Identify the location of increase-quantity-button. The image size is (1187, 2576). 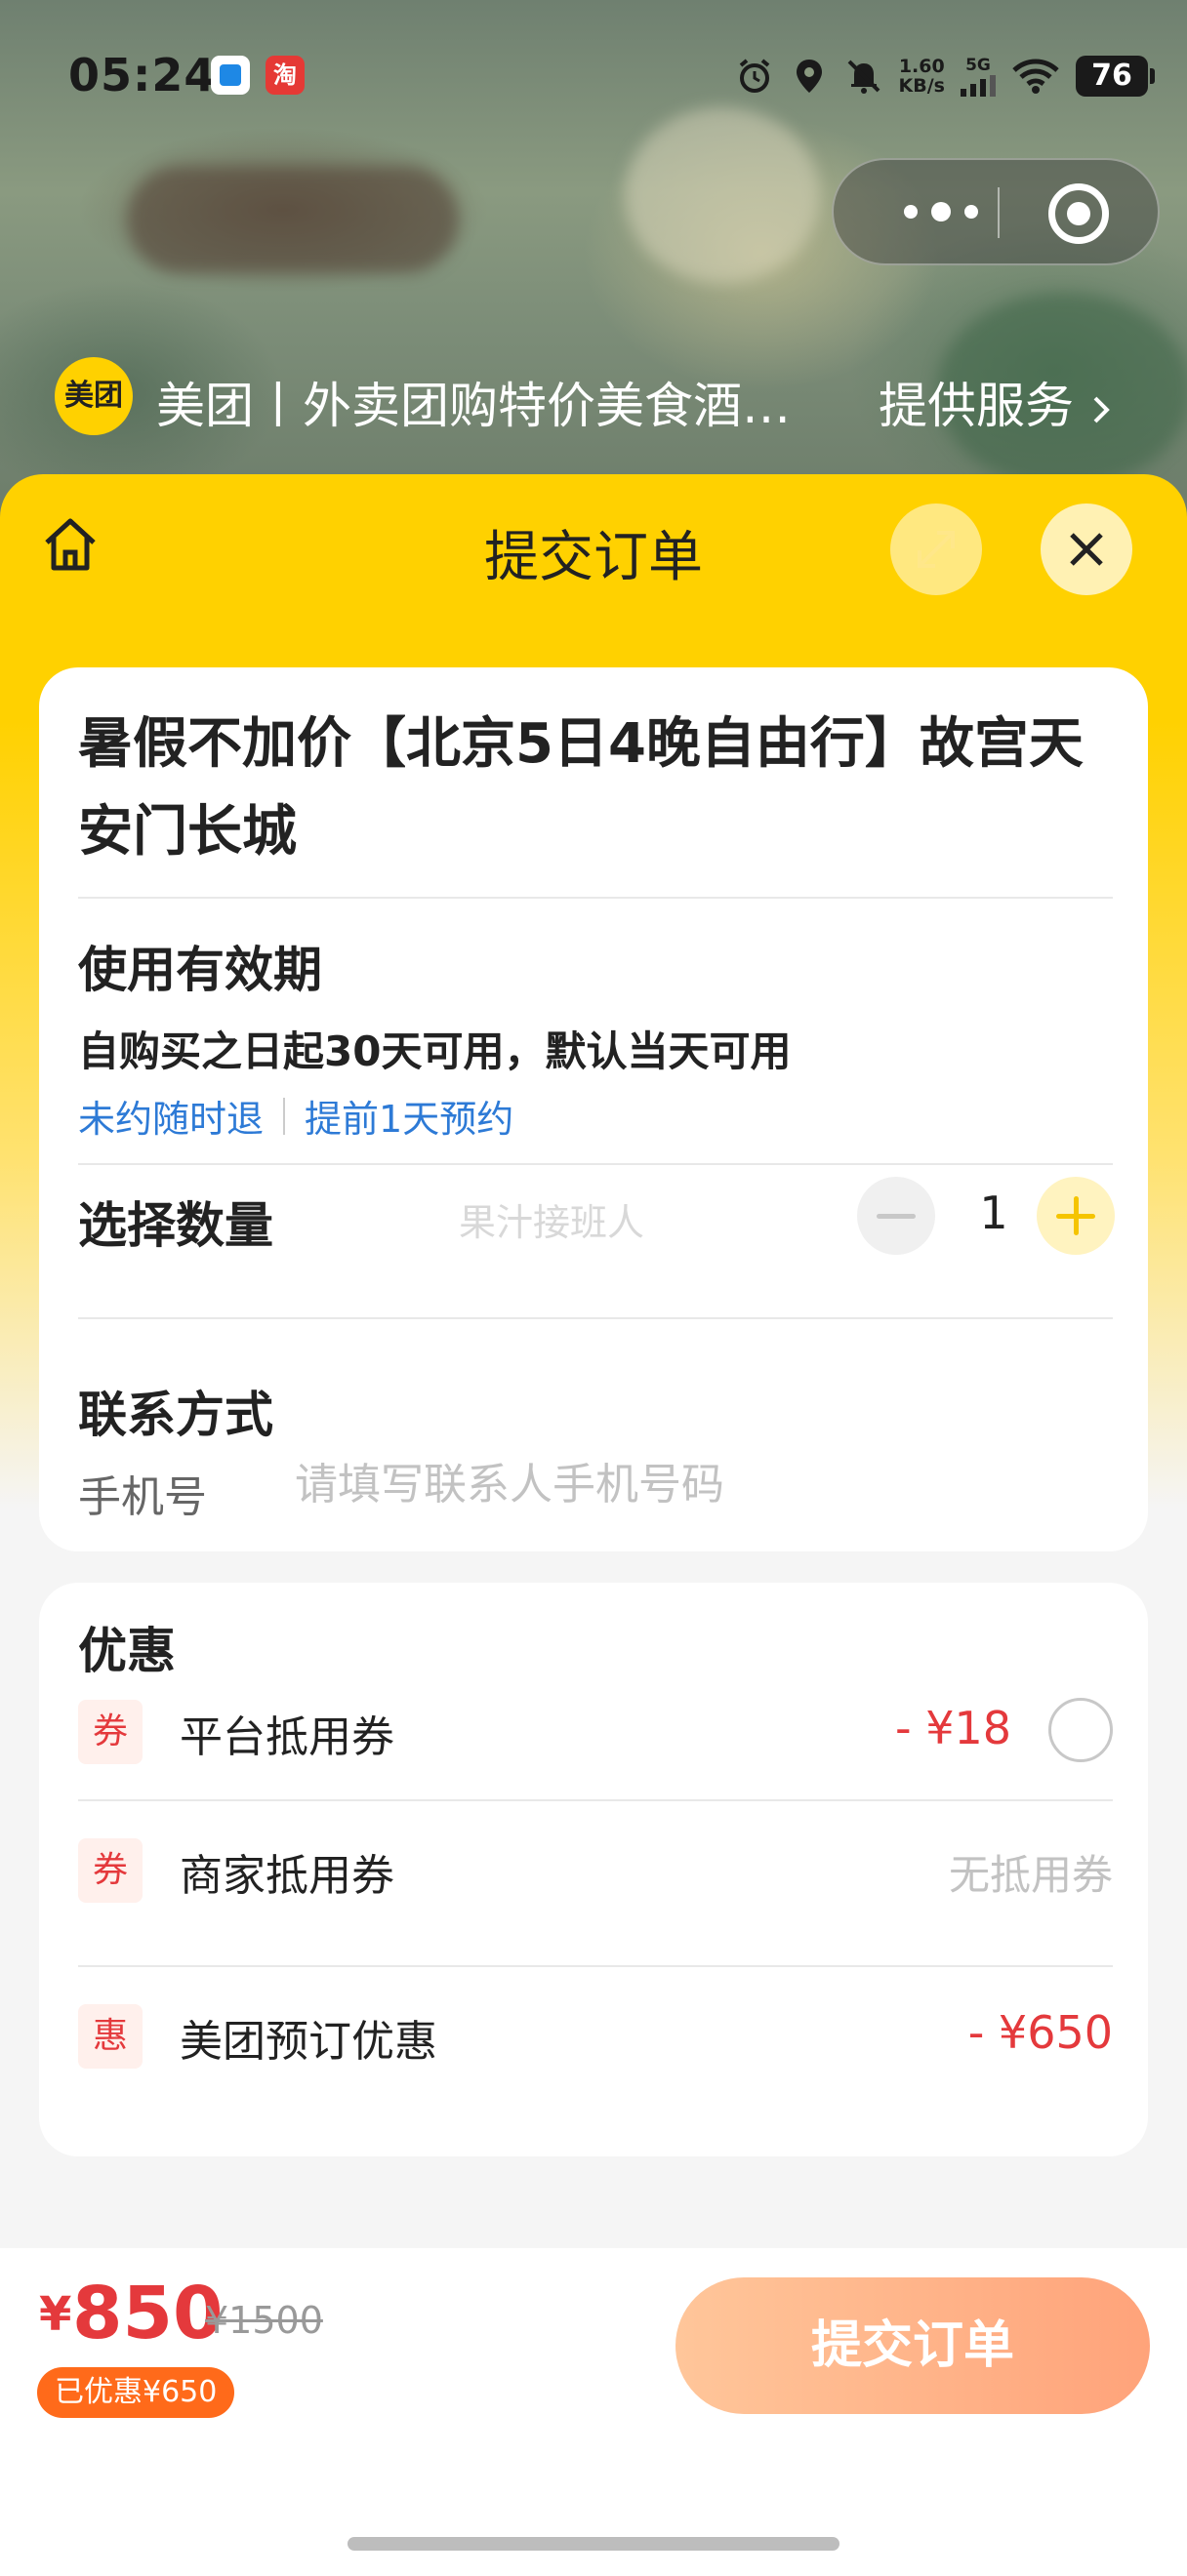
(1076, 1216).